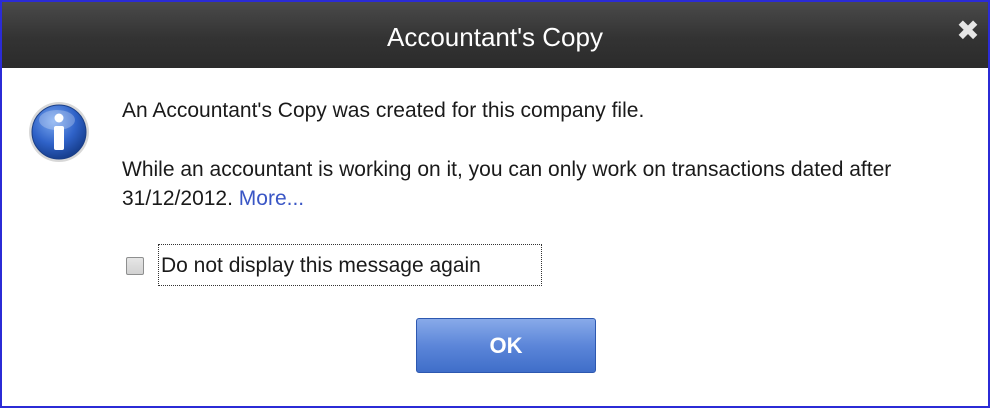 This screenshot has width=990, height=408. I want to click on close-button: ✖, so click(968, 31).